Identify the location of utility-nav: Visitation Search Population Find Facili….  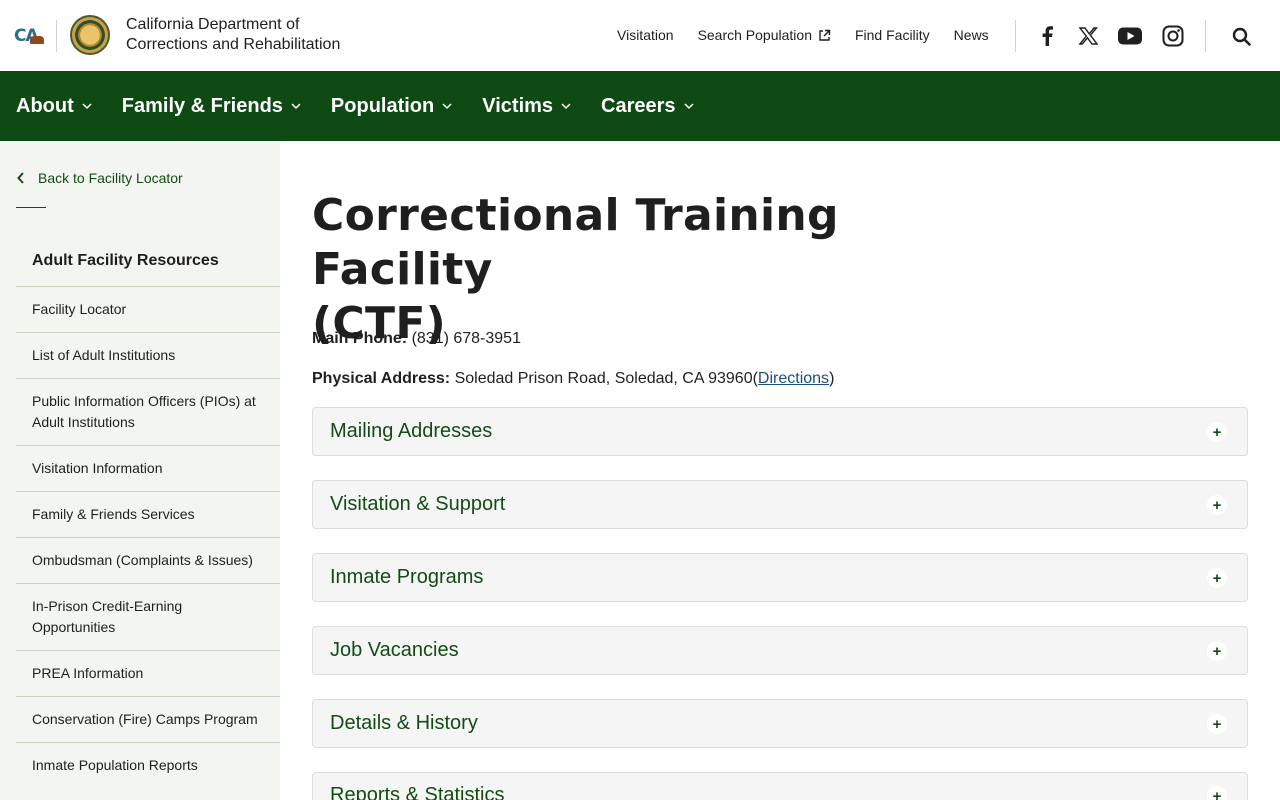
(803, 35).